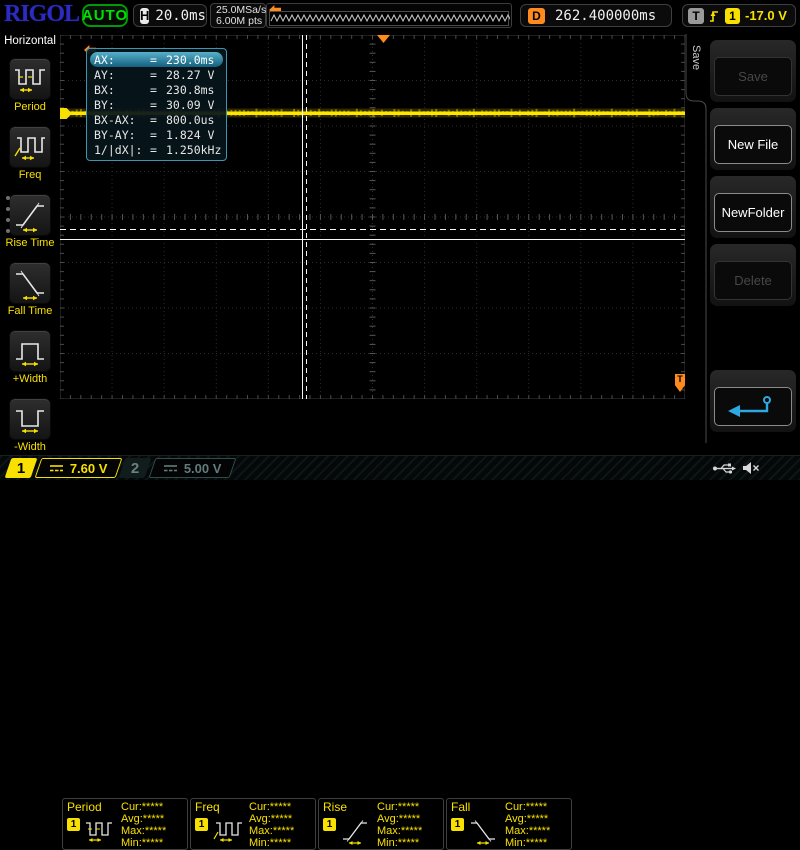 The width and height of the screenshot is (800, 850). I want to click on measure-item-fall-time: Fall Time, so click(30, 289).